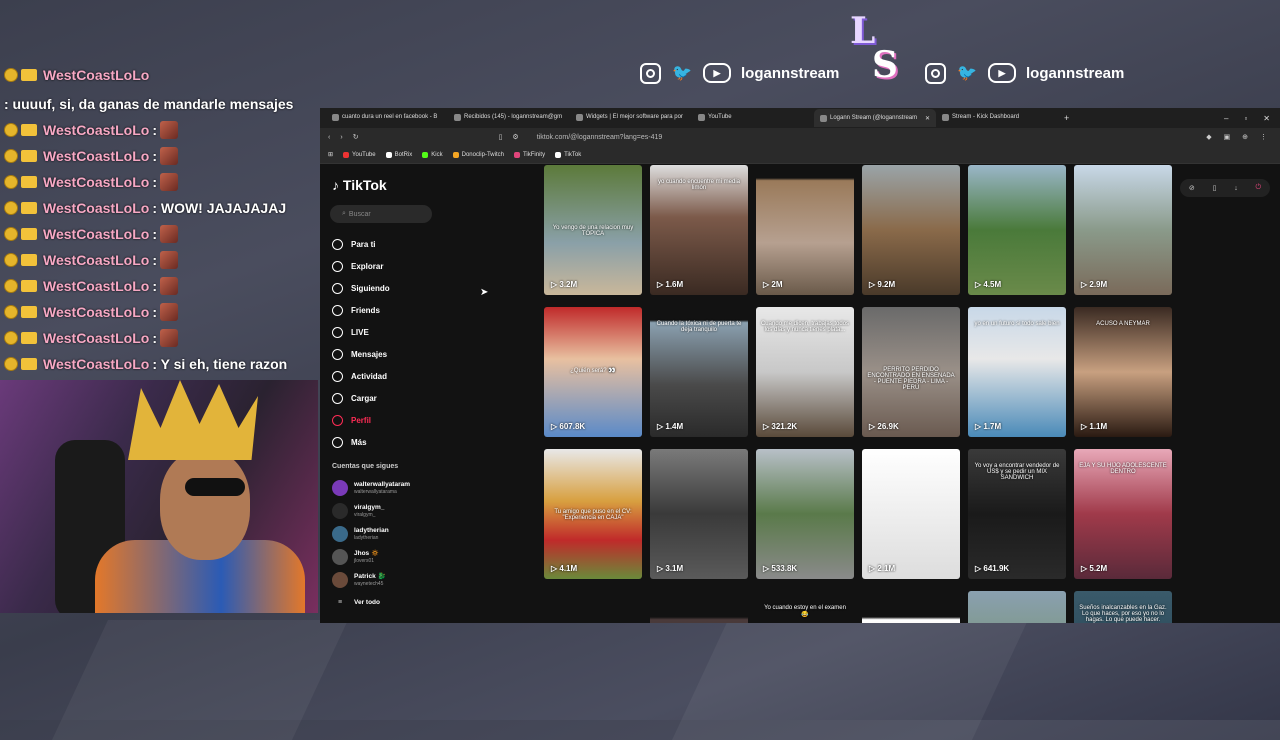 This screenshot has width=1280, height=740. Describe the element at coordinates (361, 376) in the screenshot. I see `nav-item: Actividad` at that location.